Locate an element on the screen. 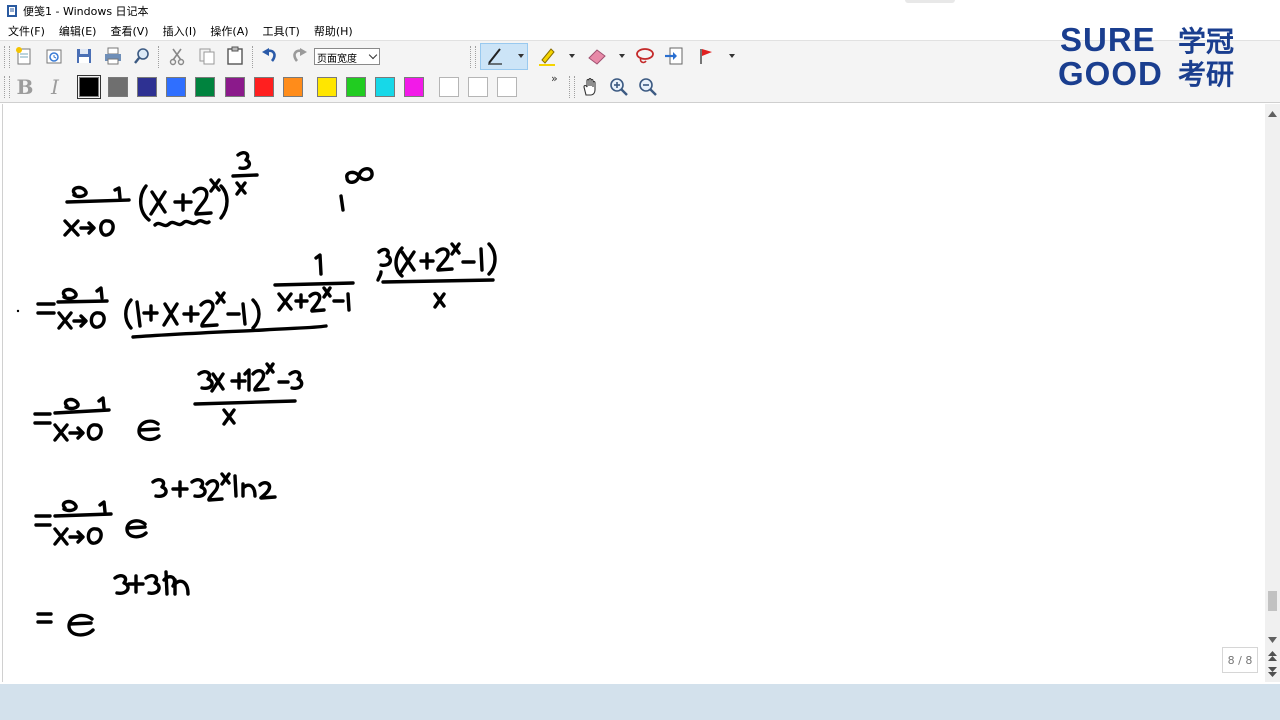 Image resolution: width=1280 pixels, height=720 pixels. lasso-button is located at coordinates (645, 56).